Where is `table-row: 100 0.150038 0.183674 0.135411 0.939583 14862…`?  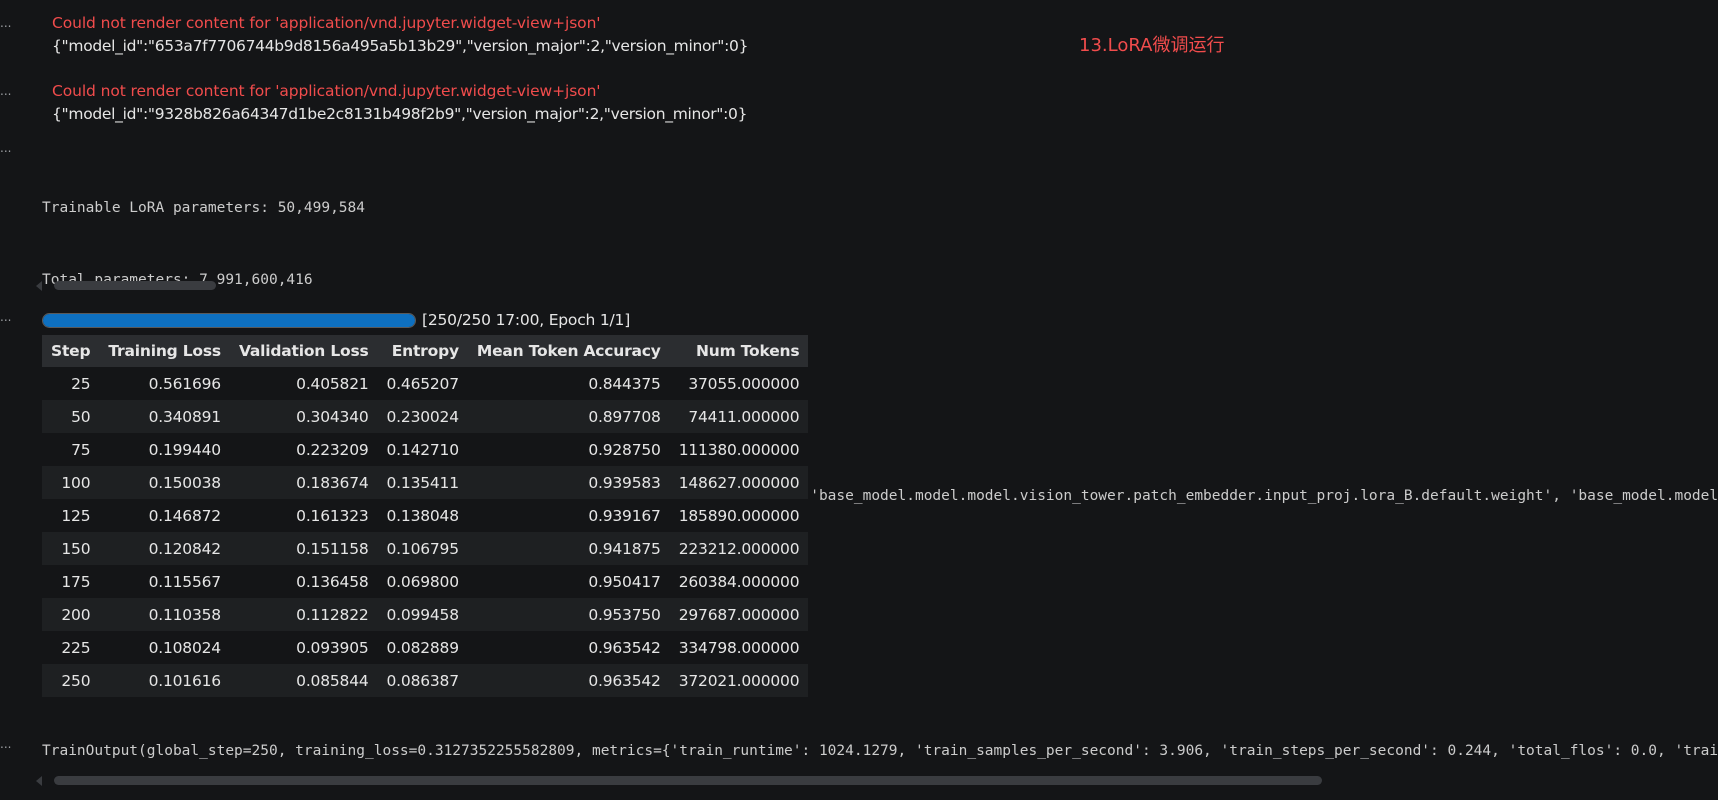 table-row: 100 0.150038 0.183674 0.135411 0.939583 14862… is located at coordinates (425, 482).